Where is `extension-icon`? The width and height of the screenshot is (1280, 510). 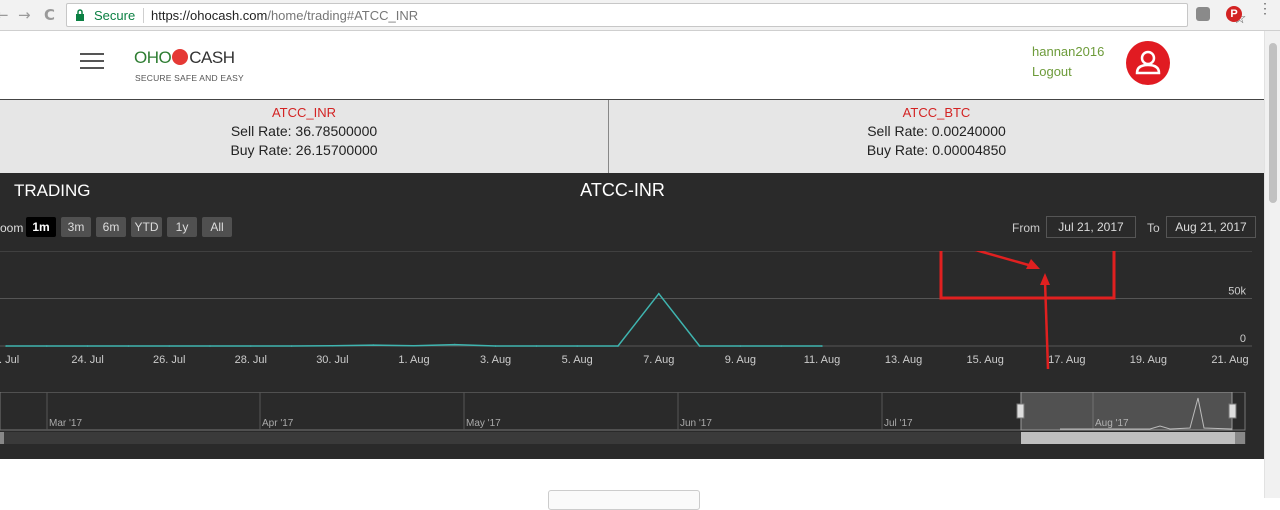
extension-icon is located at coordinates (1203, 14).